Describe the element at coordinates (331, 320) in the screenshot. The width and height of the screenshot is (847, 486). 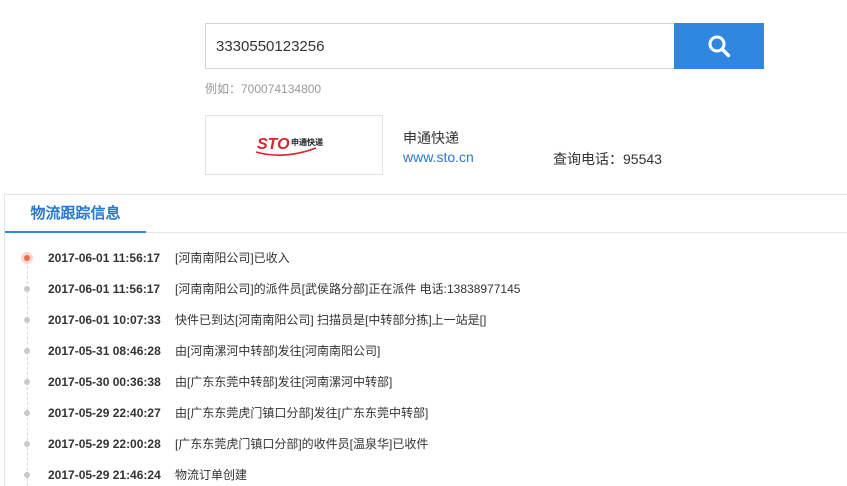
I see `track-description: 快件已到达[河南南阳公司] 扫描员是[中转部分拣]上一站是[]` at that location.